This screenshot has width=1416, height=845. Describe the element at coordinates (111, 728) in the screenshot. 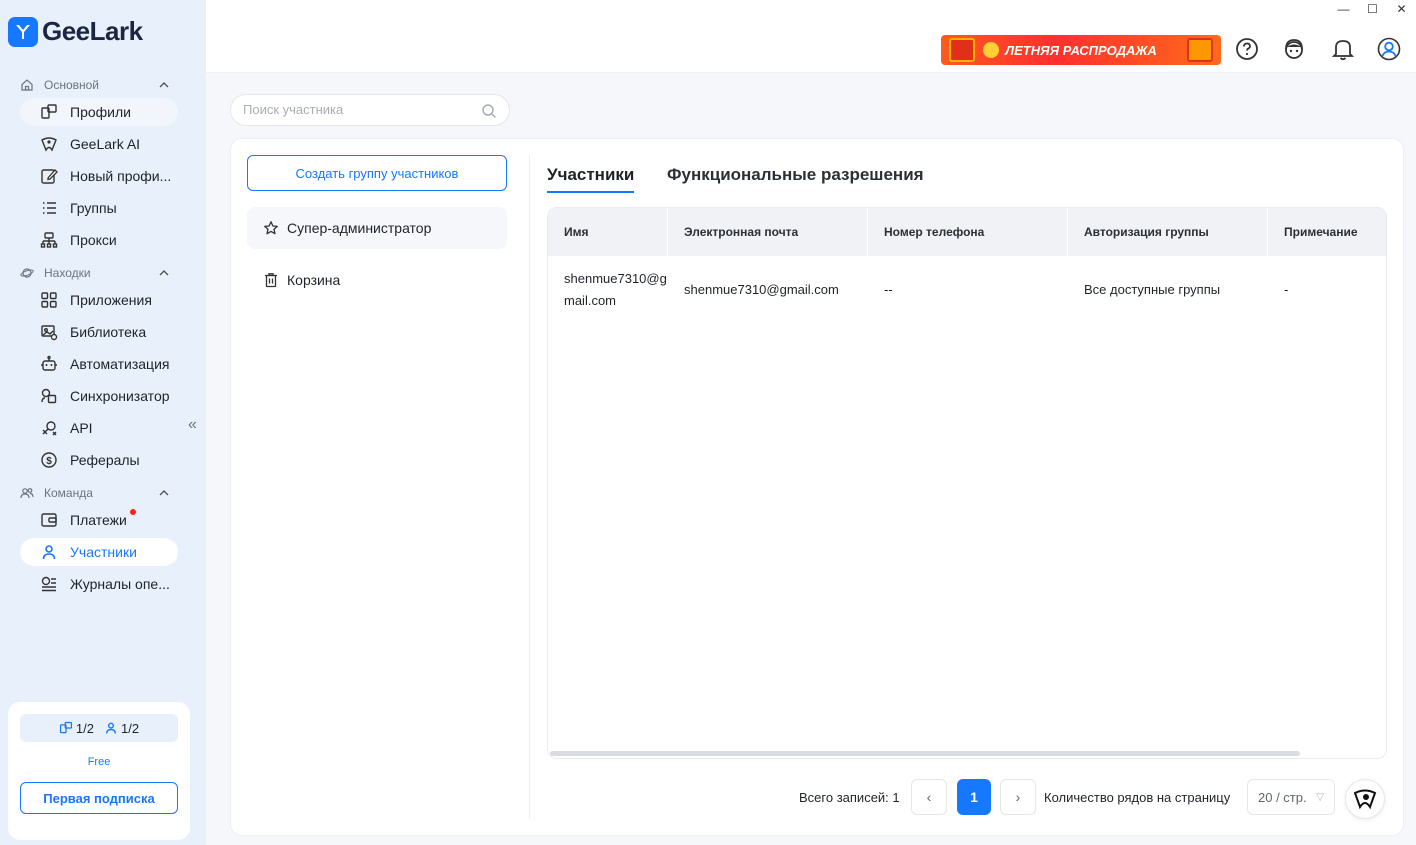

I see `user-icon` at that location.